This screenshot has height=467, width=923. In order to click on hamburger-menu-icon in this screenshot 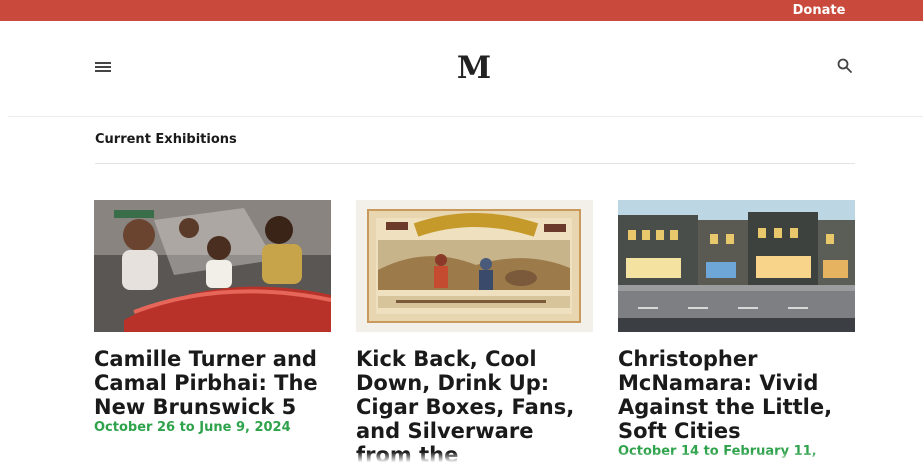, I will do `click(104, 67)`.